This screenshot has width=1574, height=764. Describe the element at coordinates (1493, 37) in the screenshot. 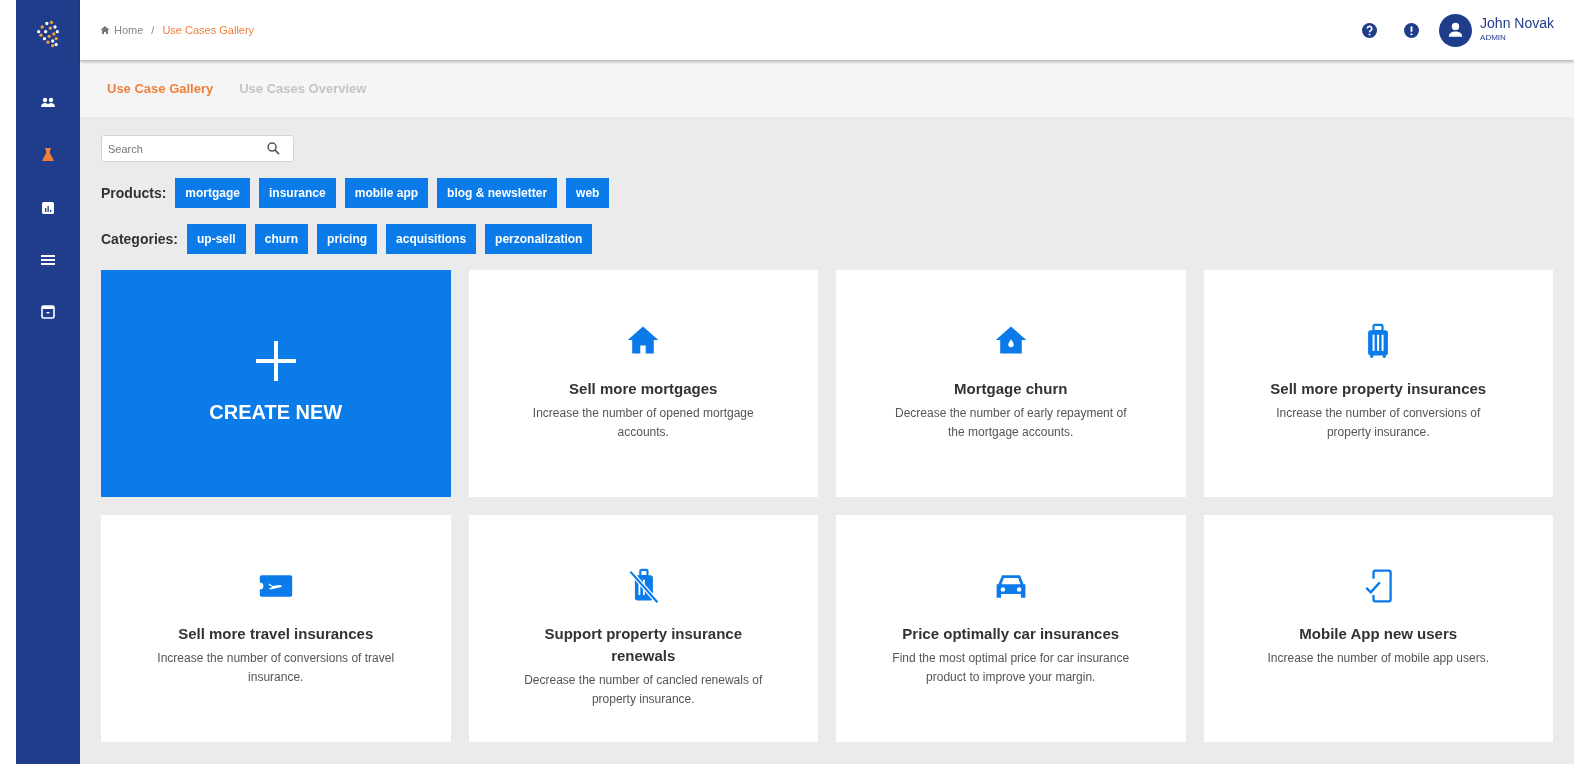

I see `user-role: ADMIN` at that location.